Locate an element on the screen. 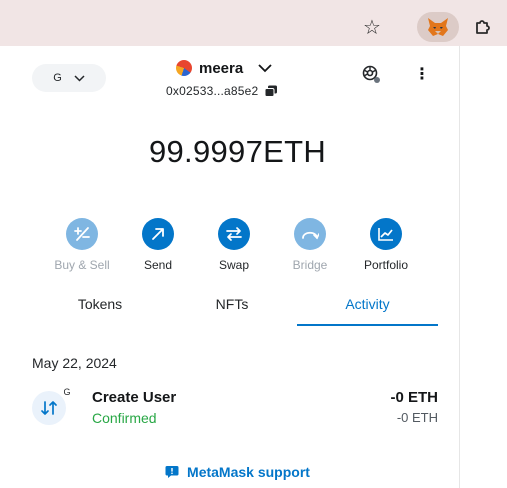 The height and width of the screenshot is (488, 507). account-name: meera is located at coordinates (221, 68).